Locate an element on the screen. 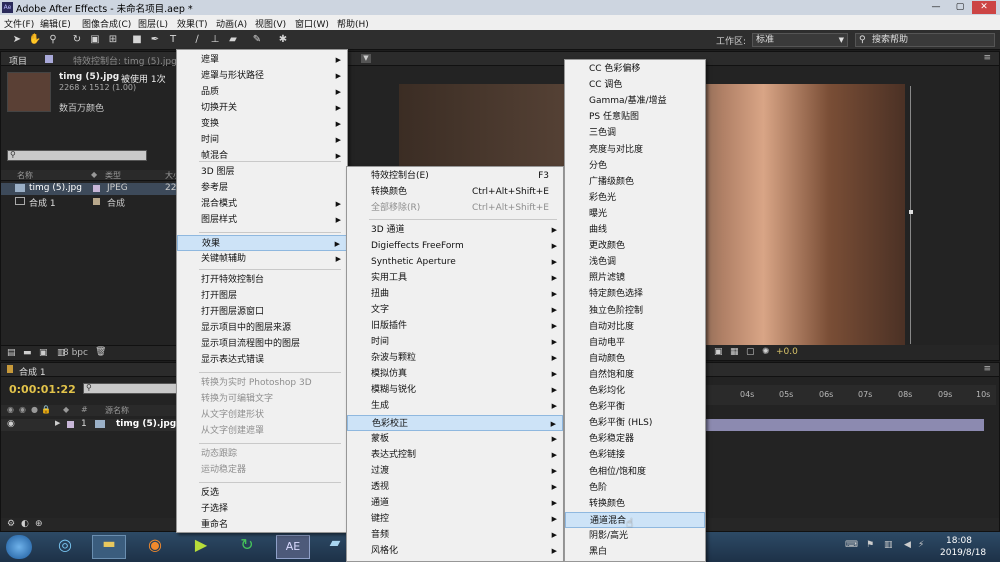 This screenshot has height=562, width=1000. color-menu-item: 自然饱和度 is located at coordinates (635, 375).